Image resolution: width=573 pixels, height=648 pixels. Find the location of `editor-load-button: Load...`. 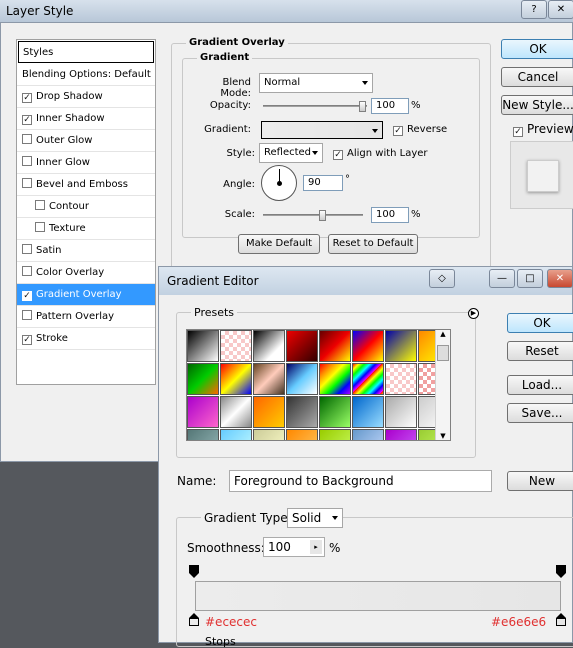

editor-load-button: Load... is located at coordinates (540, 385).